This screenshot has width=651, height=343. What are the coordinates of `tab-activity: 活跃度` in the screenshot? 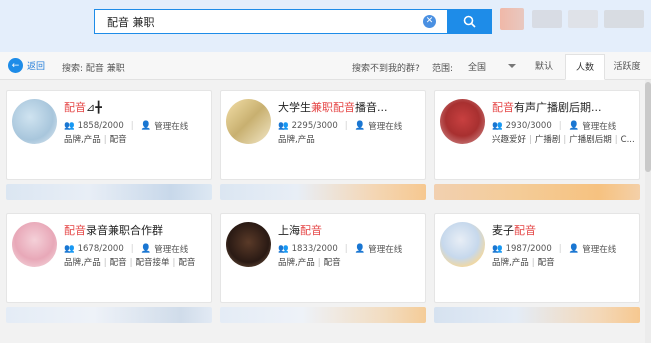 It's located at (627, 67).